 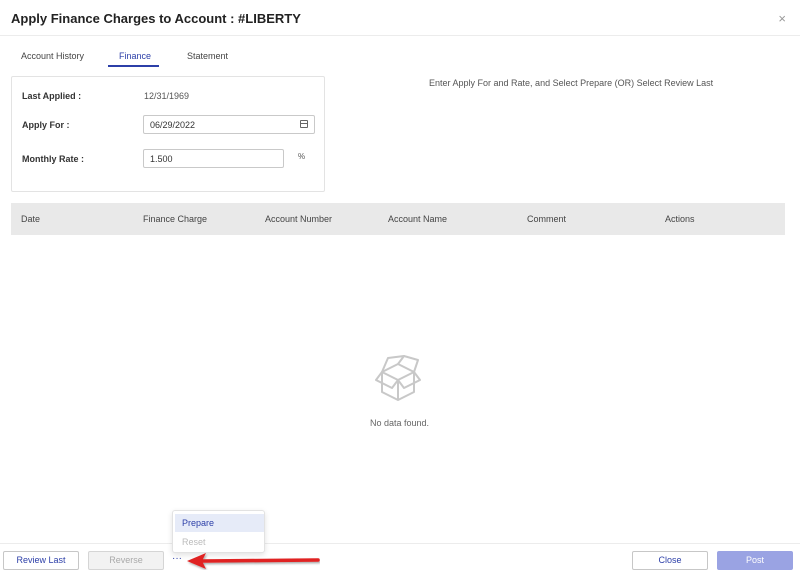 I want to click on apply-for-label: Apply For :, so click(x=46, y=125).